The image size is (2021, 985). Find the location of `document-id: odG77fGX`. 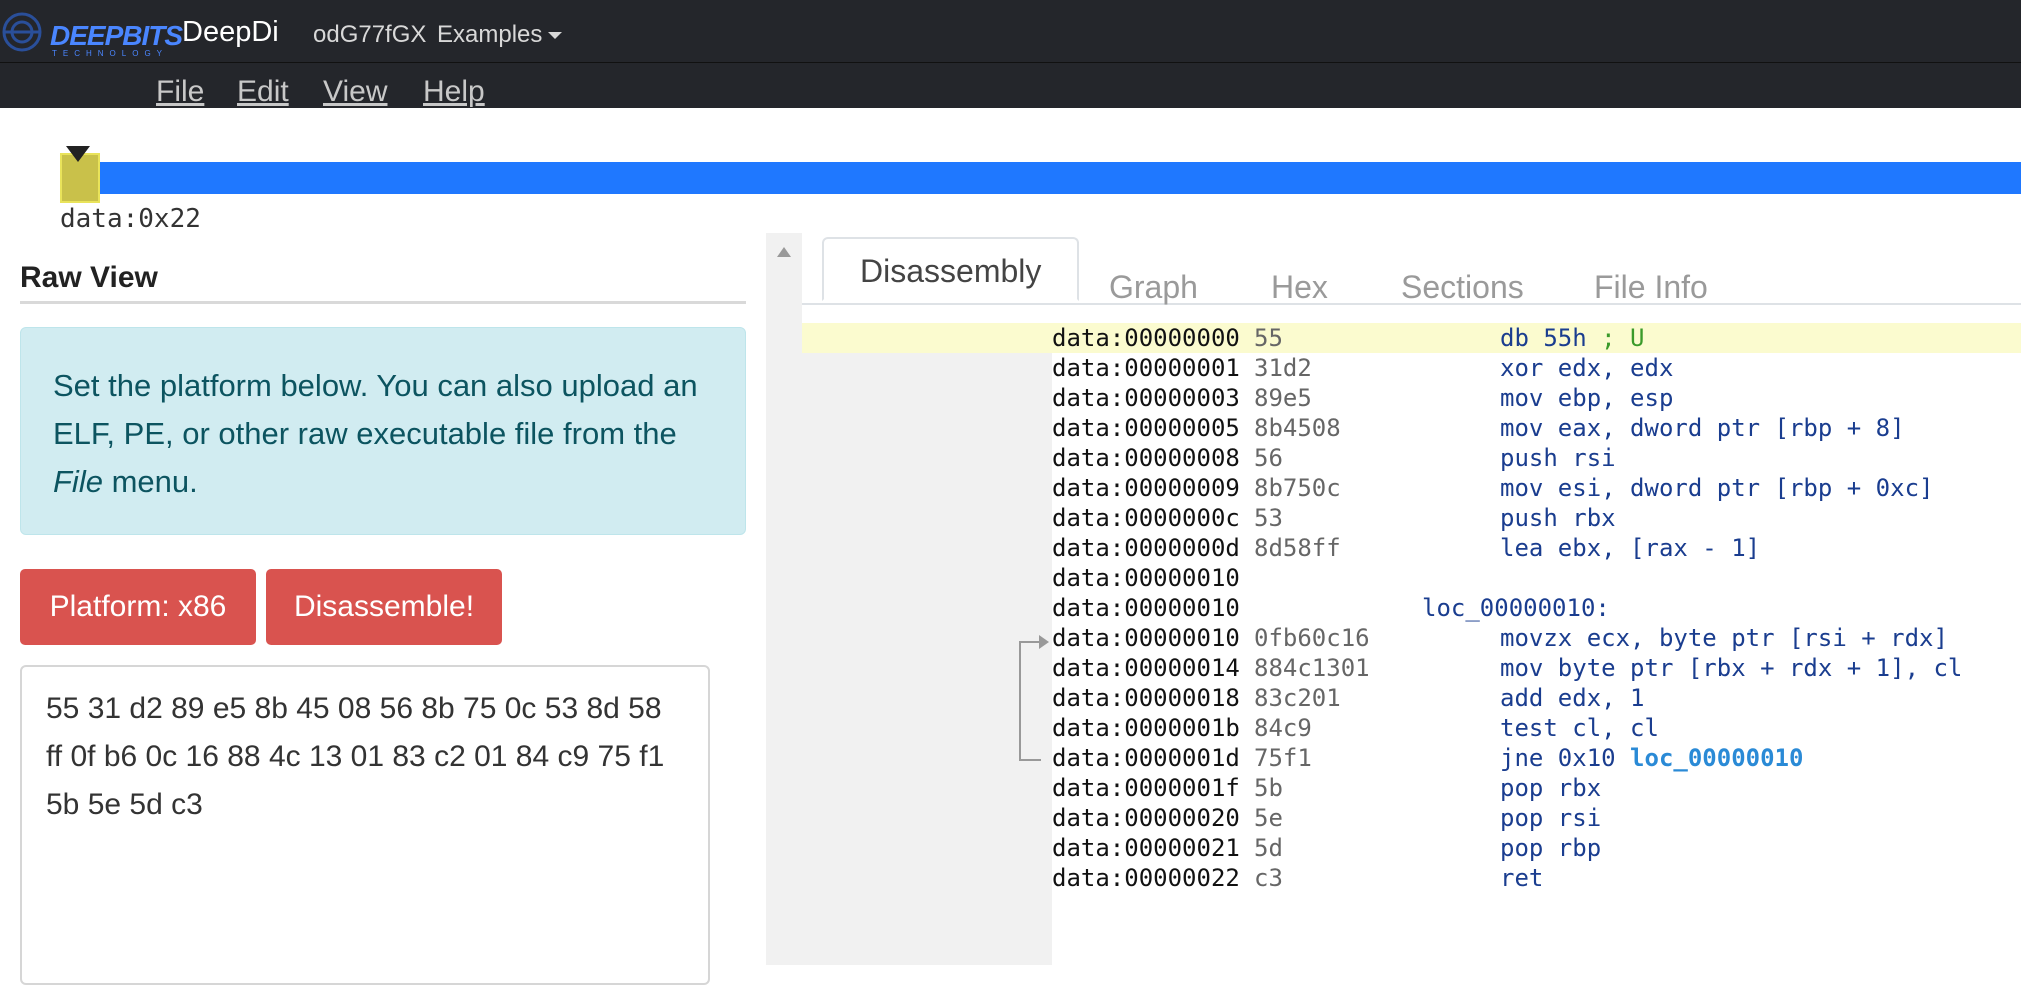

document-id: odG77fGX is located at coordinates (370, 34).